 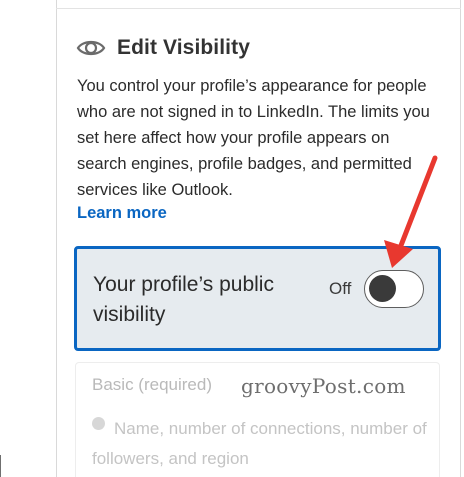 What do you see at coordinates (183, 299) in the screenshot?
I see `public-visibility-label: Your profile’s public visibility` at bounding box center [183, 299].